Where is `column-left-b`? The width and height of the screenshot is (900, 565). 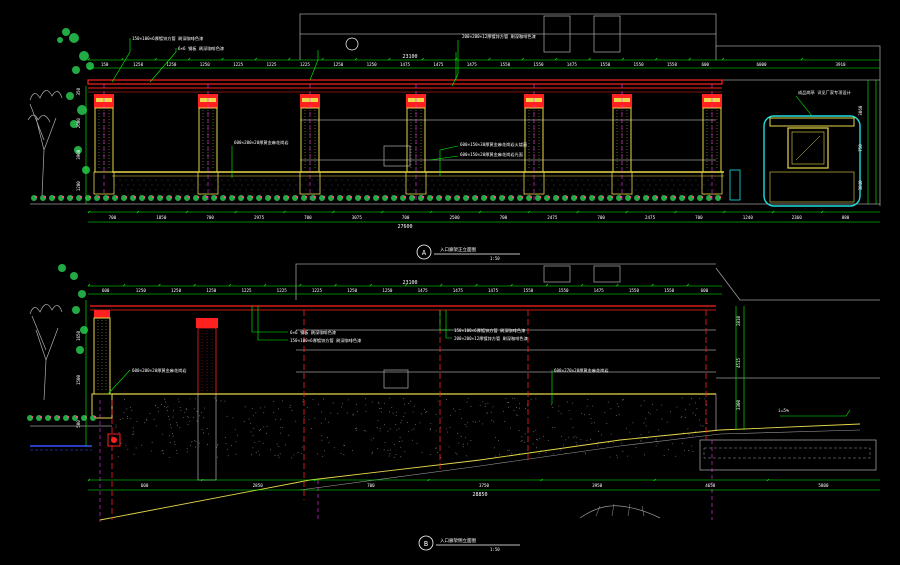 column-left-b is located at coordinates (102, 364).